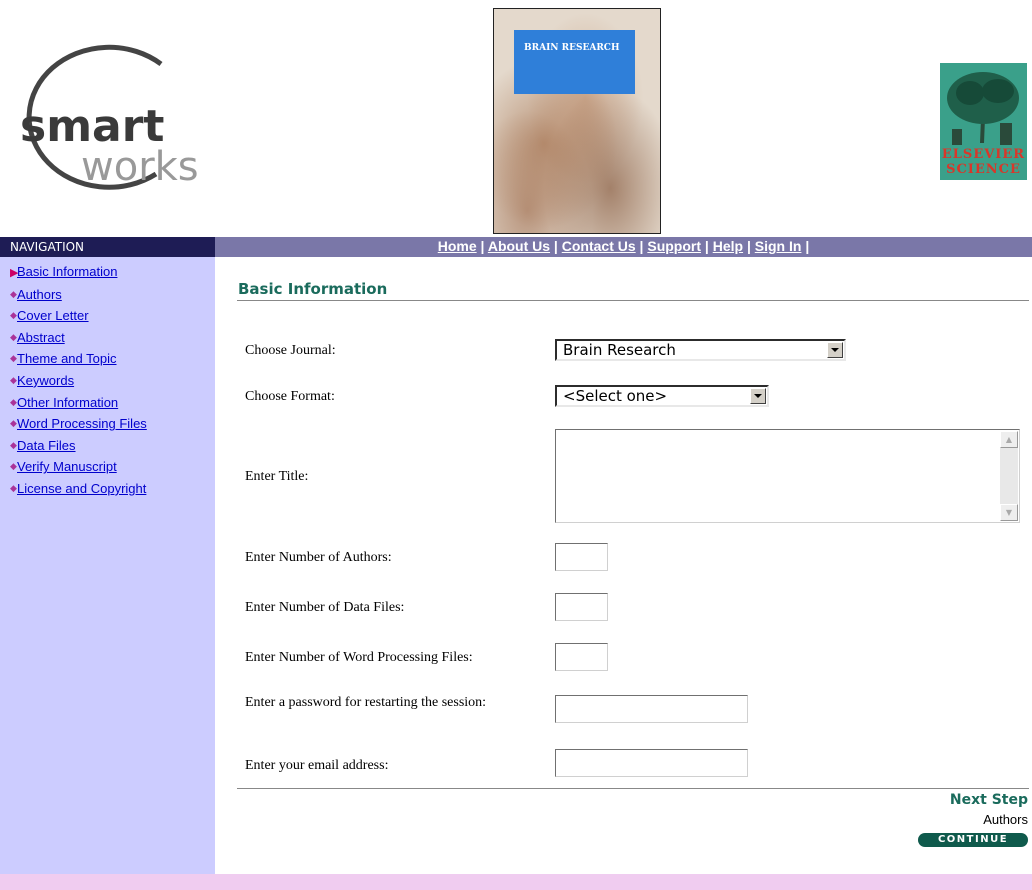 Image resolution: width=1032 pixels, height=890 pixels. Describe the element at coordinates (41, 337) in the screenshot. I see `sidebar-link-abstract: Abstract` at that location.